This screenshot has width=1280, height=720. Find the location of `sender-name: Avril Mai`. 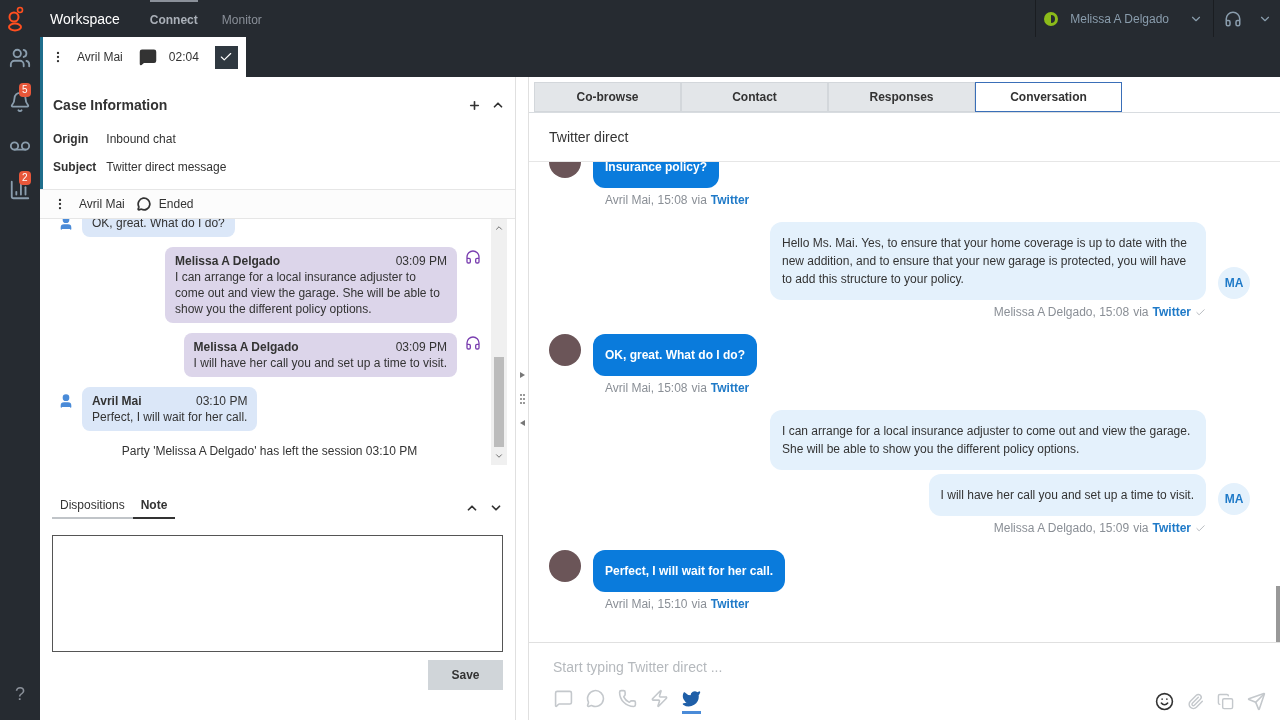

sender-name: Avril Mai is located at coordinates (117, 401).